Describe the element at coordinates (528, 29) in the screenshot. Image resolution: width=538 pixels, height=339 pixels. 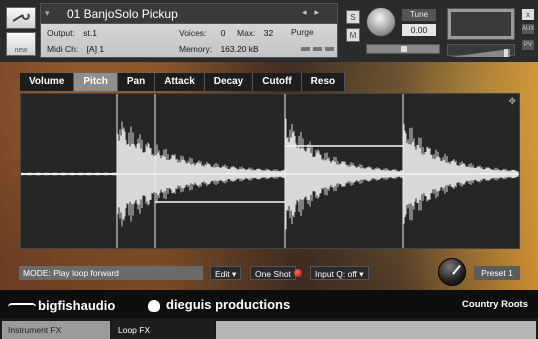
I see `aux-button: AUX` at that location.